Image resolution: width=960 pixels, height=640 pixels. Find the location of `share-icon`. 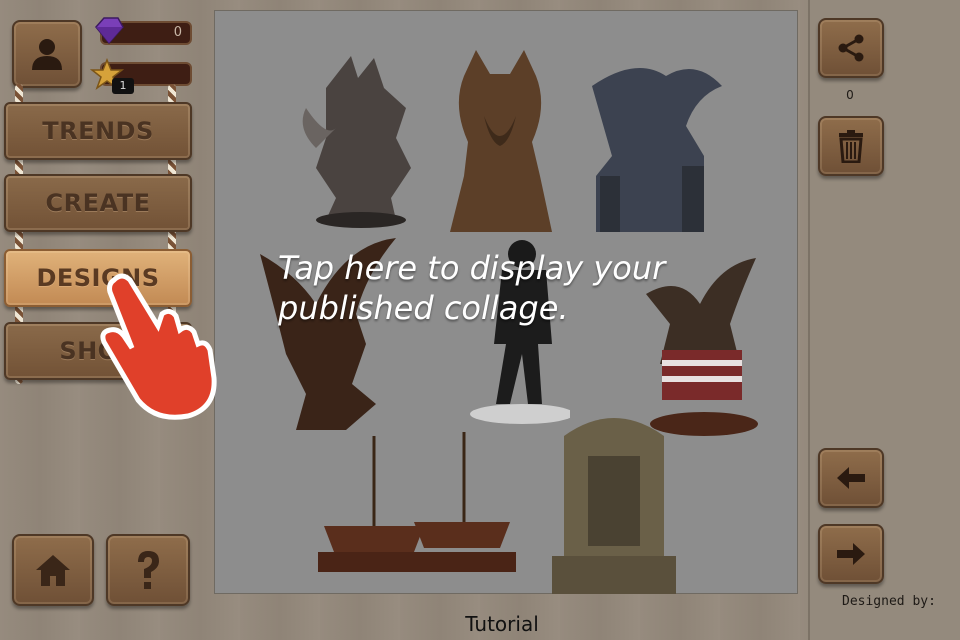

share-icon is located at coordinates (851, 48).